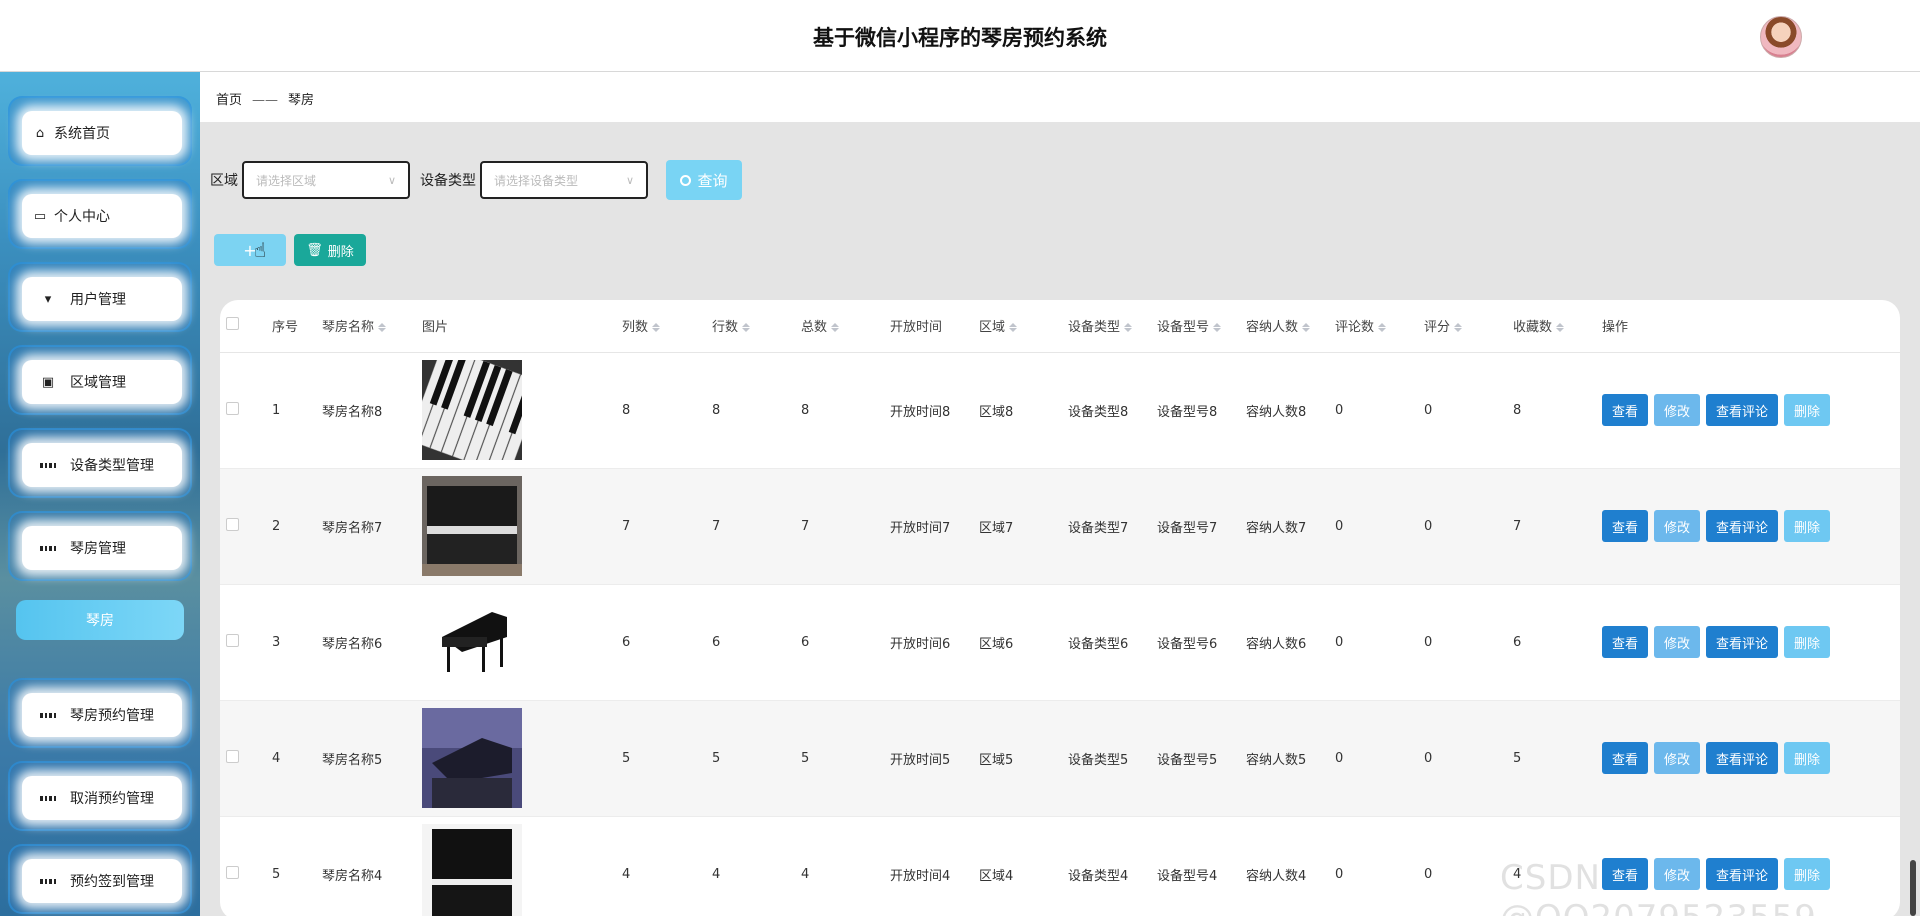 The image size is (1920, 916). What do you see at coordinates (250, 250) in the screenshot?
I see `add-button: +` at bounding box center [250, 250].